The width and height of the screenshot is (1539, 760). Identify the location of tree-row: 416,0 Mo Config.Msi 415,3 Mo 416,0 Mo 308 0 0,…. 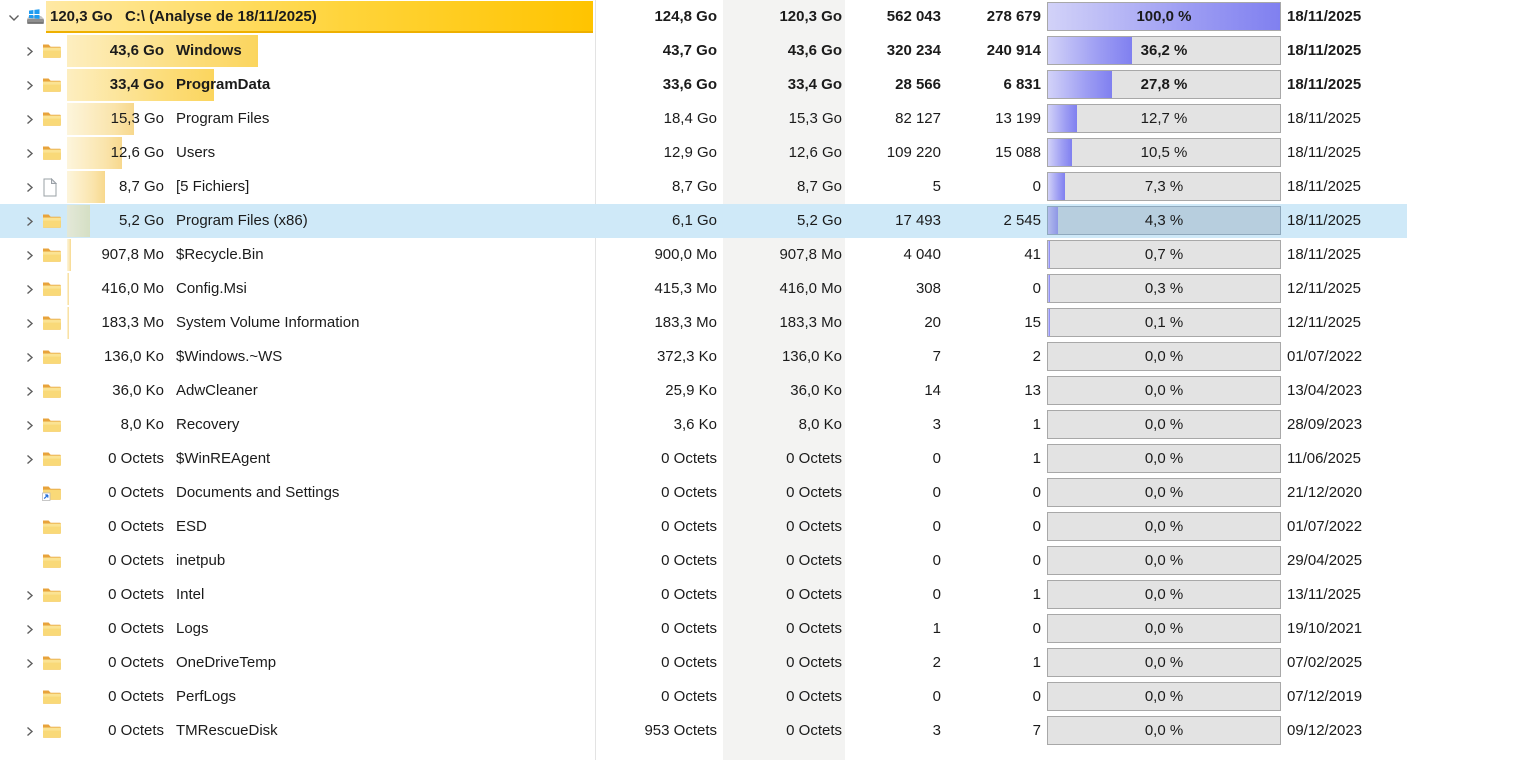
(769, 289).